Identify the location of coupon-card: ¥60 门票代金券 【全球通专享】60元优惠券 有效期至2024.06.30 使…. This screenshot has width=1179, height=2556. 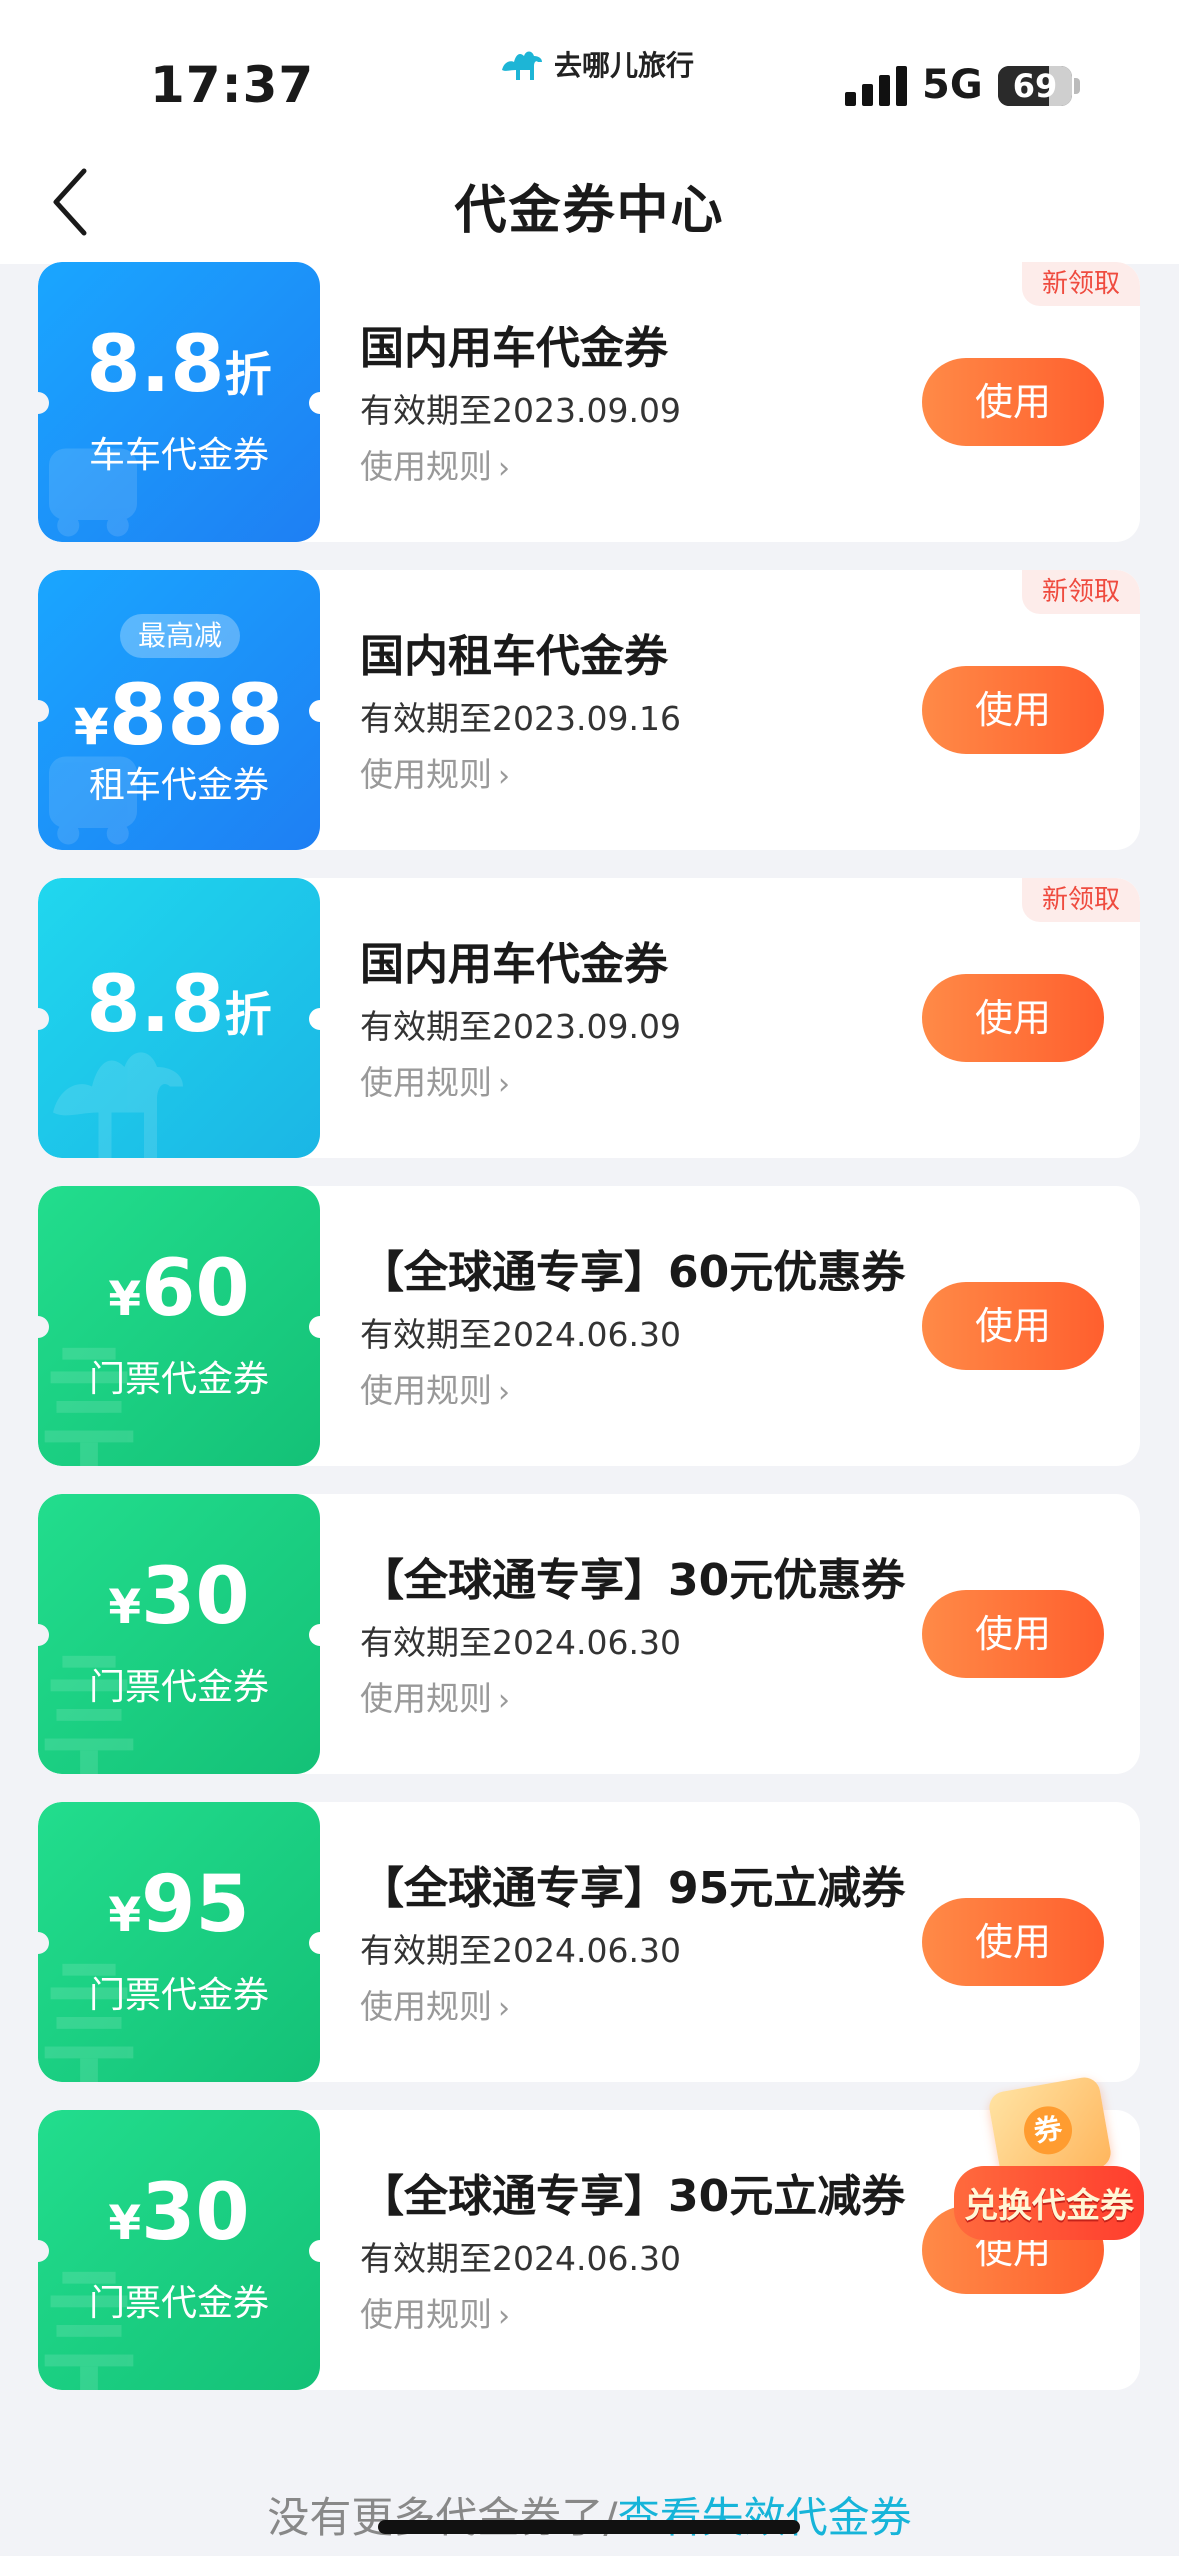
(589, 1326).